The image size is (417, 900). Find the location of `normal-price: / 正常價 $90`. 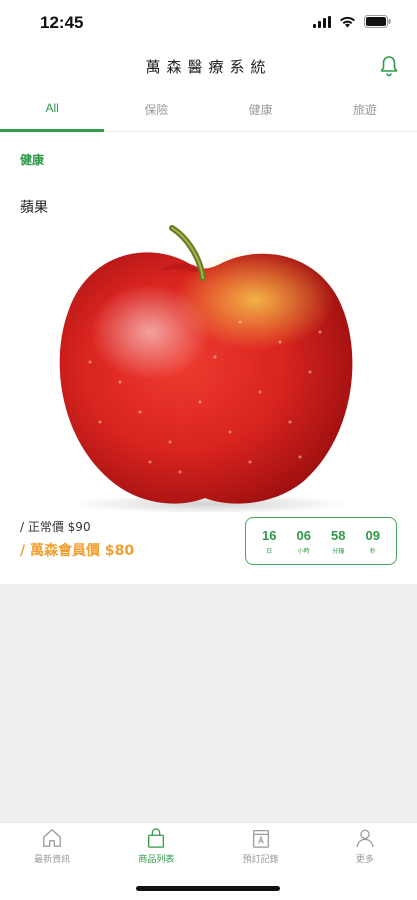

normal-price: / 正常價 $90 is located at coordinates (55, 527).